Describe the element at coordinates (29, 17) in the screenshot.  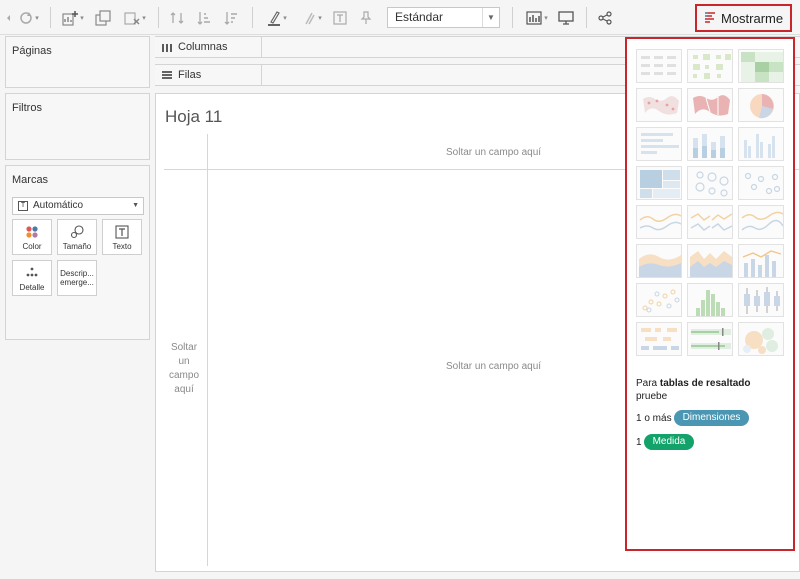
I see `refresh-icon: ▾` at that location.